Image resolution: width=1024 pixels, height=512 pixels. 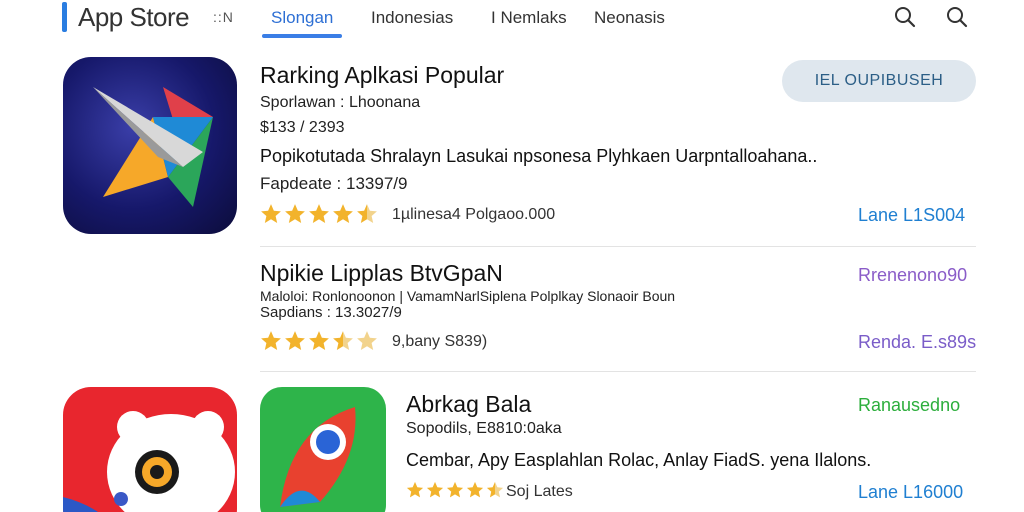 I want to click on app-developer: Sporlawan : Lhoonana, so click(x=340, y=102).